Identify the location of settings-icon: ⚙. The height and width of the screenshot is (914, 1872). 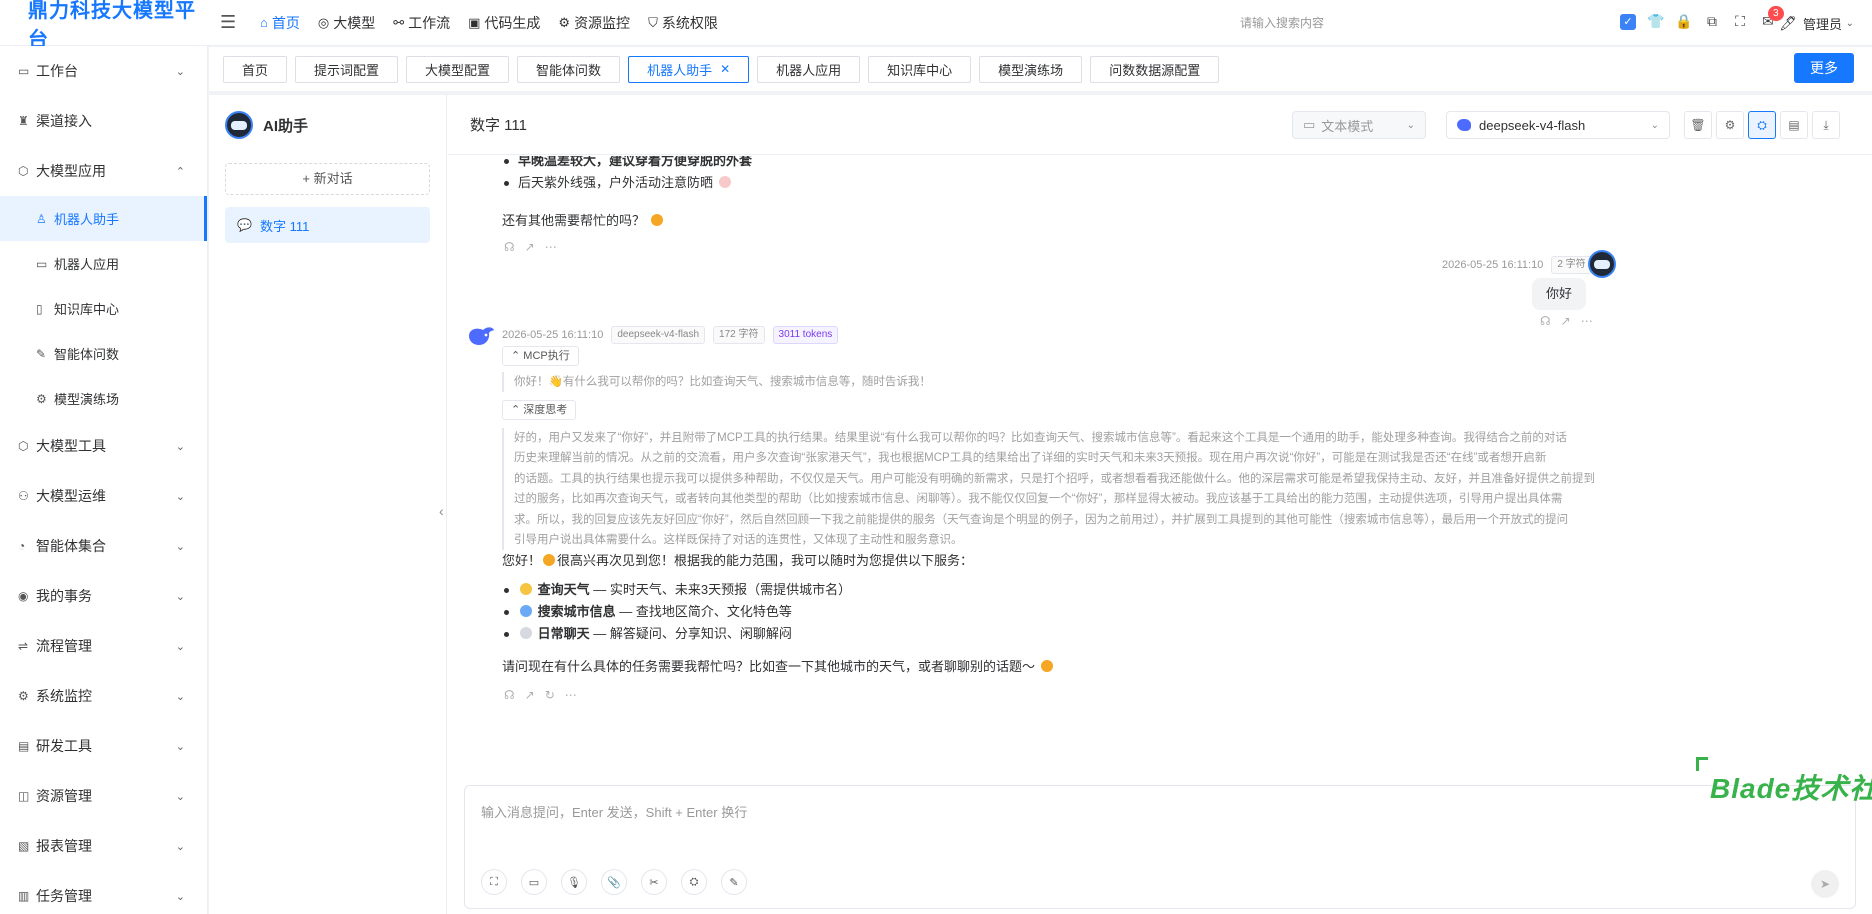
(1730, 125).